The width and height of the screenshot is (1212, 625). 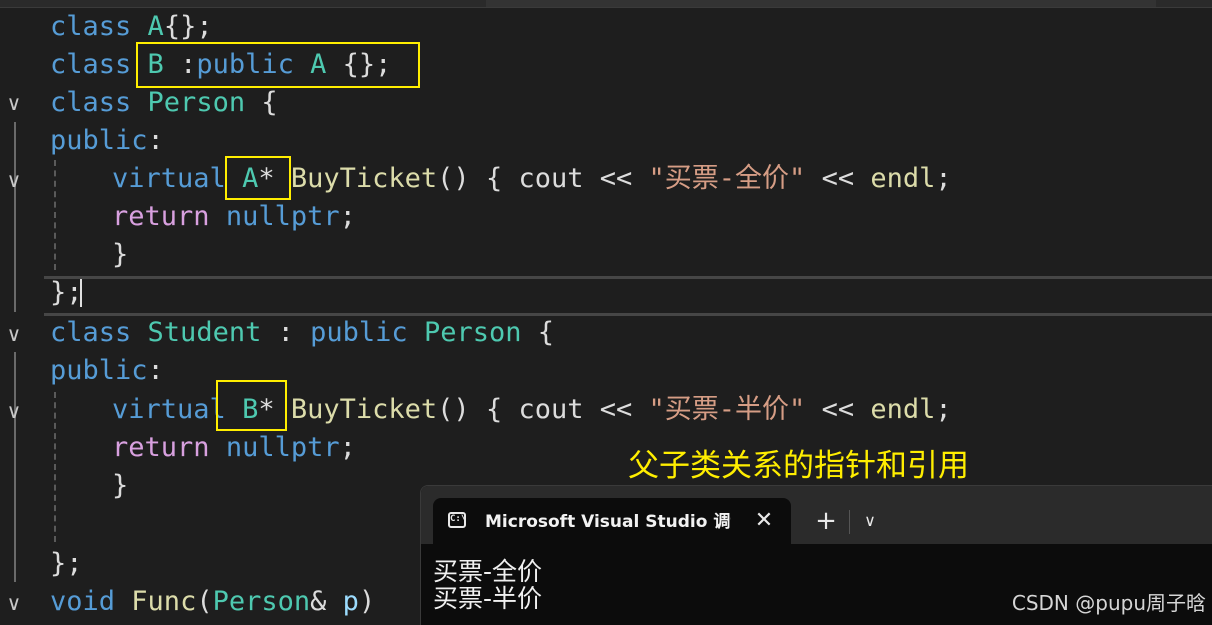 I want to click on annotation-text: 父子类关系的指针和引用, so click(x=798, y=466).